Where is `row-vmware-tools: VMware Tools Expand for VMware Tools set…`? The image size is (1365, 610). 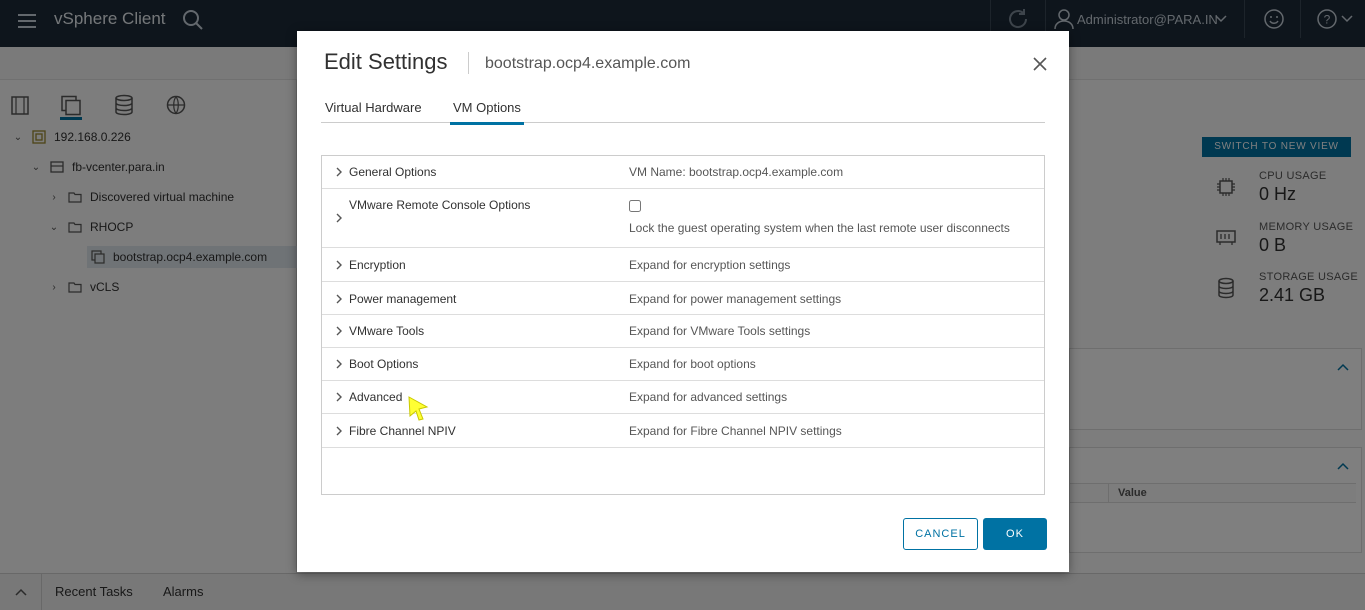 row-vmware-tools: VMware Tools Expand for VMware Tools set… is located at coordinates (683, 331).